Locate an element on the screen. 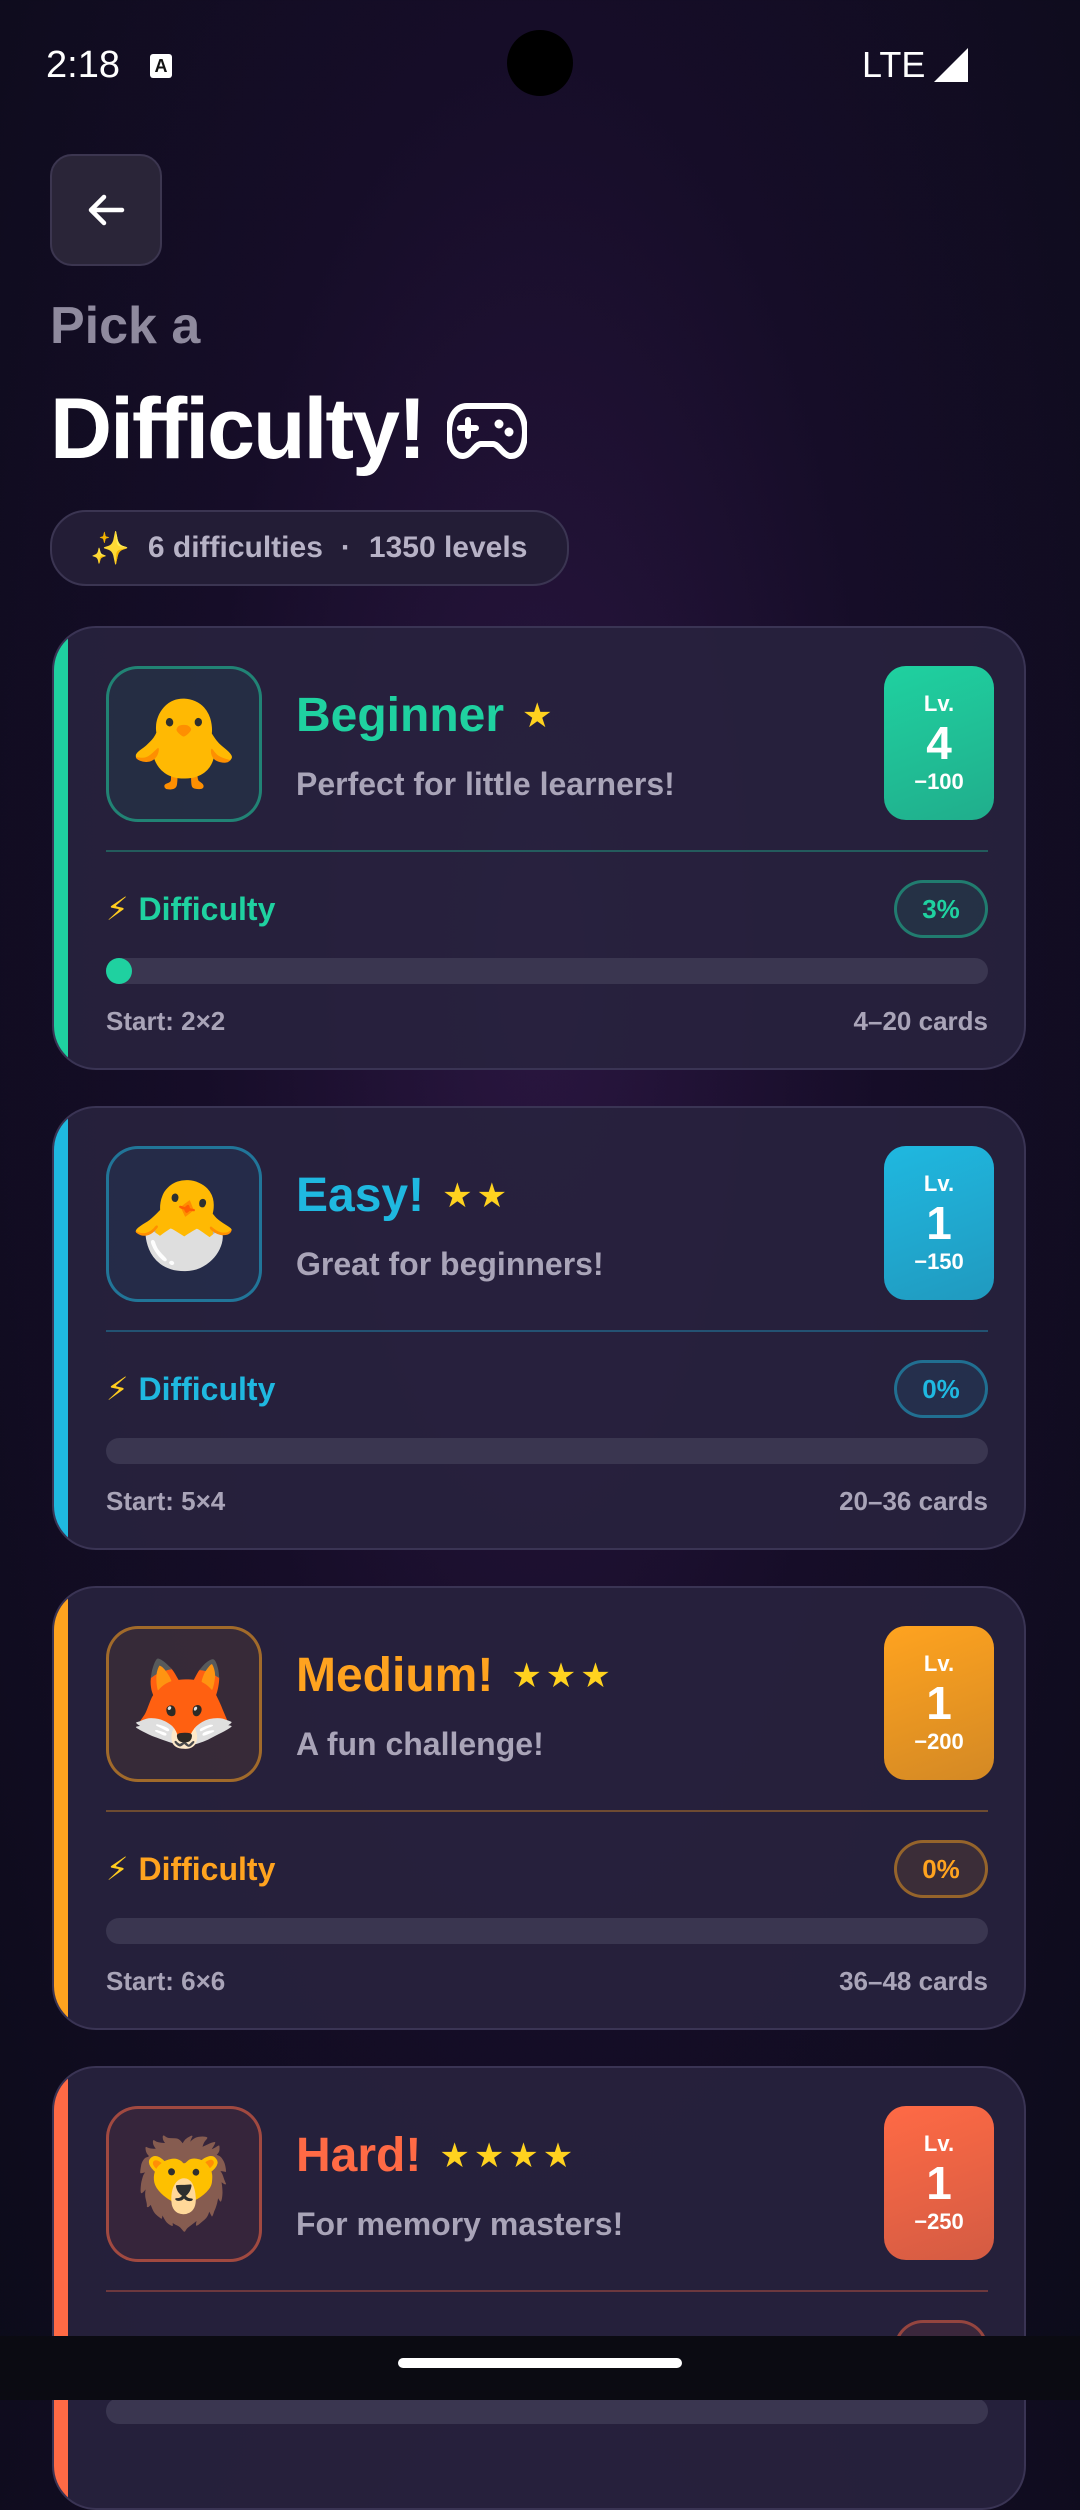  back-button is located at coordinates (106, 210).